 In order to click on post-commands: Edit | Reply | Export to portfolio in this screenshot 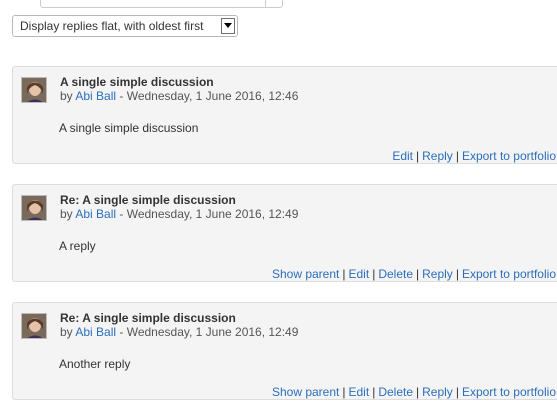, I will do `click(474, 156)`.